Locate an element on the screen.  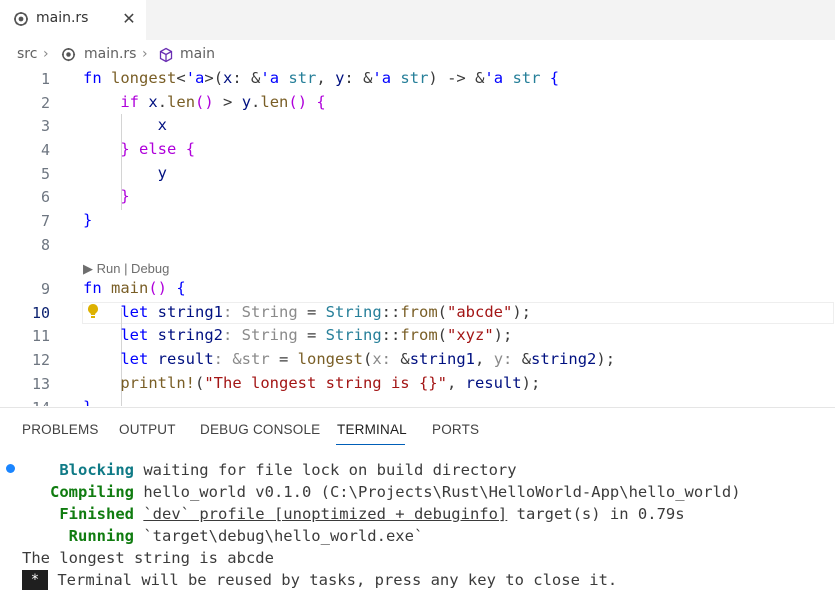
line-number: 3 is located at coordinates (45, 126).